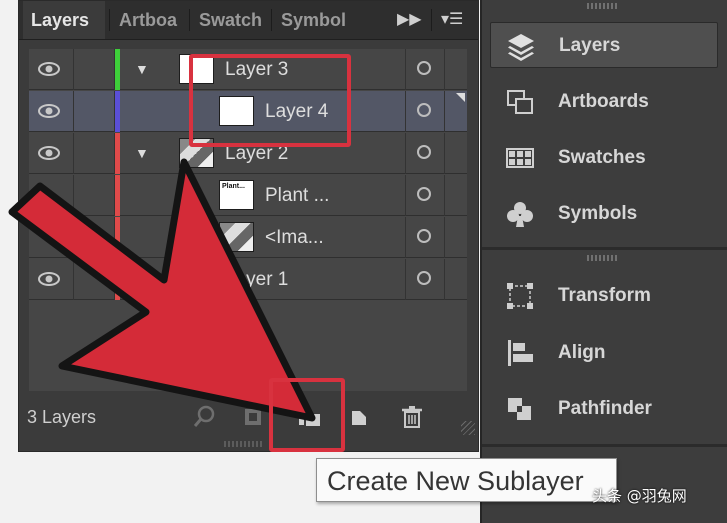 The height and width of the screenshot is (523, 727). I want to click on watermark: 头条 @羽兔网, so click(639, 496).